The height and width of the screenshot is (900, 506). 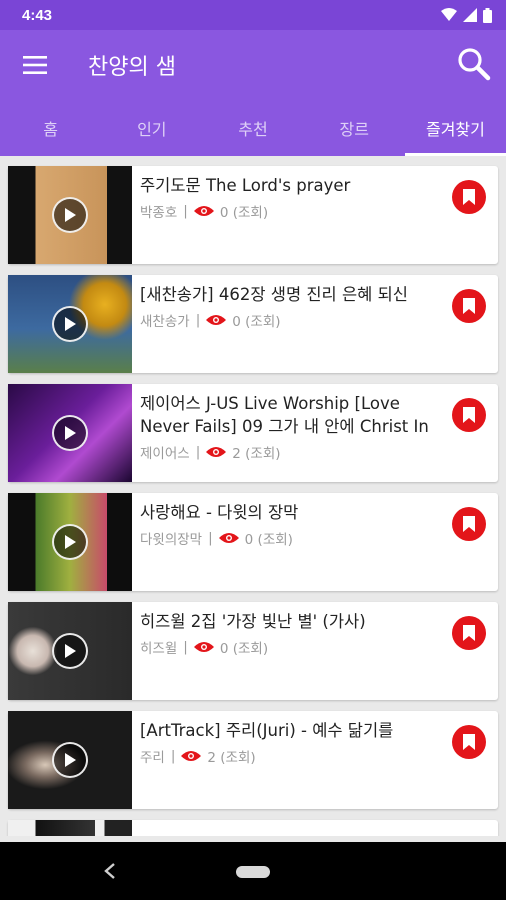 What do you see at coordinates (152, 758) in the screenshot?
I see `channel-name: 주리` at bounding box center [152, 758].